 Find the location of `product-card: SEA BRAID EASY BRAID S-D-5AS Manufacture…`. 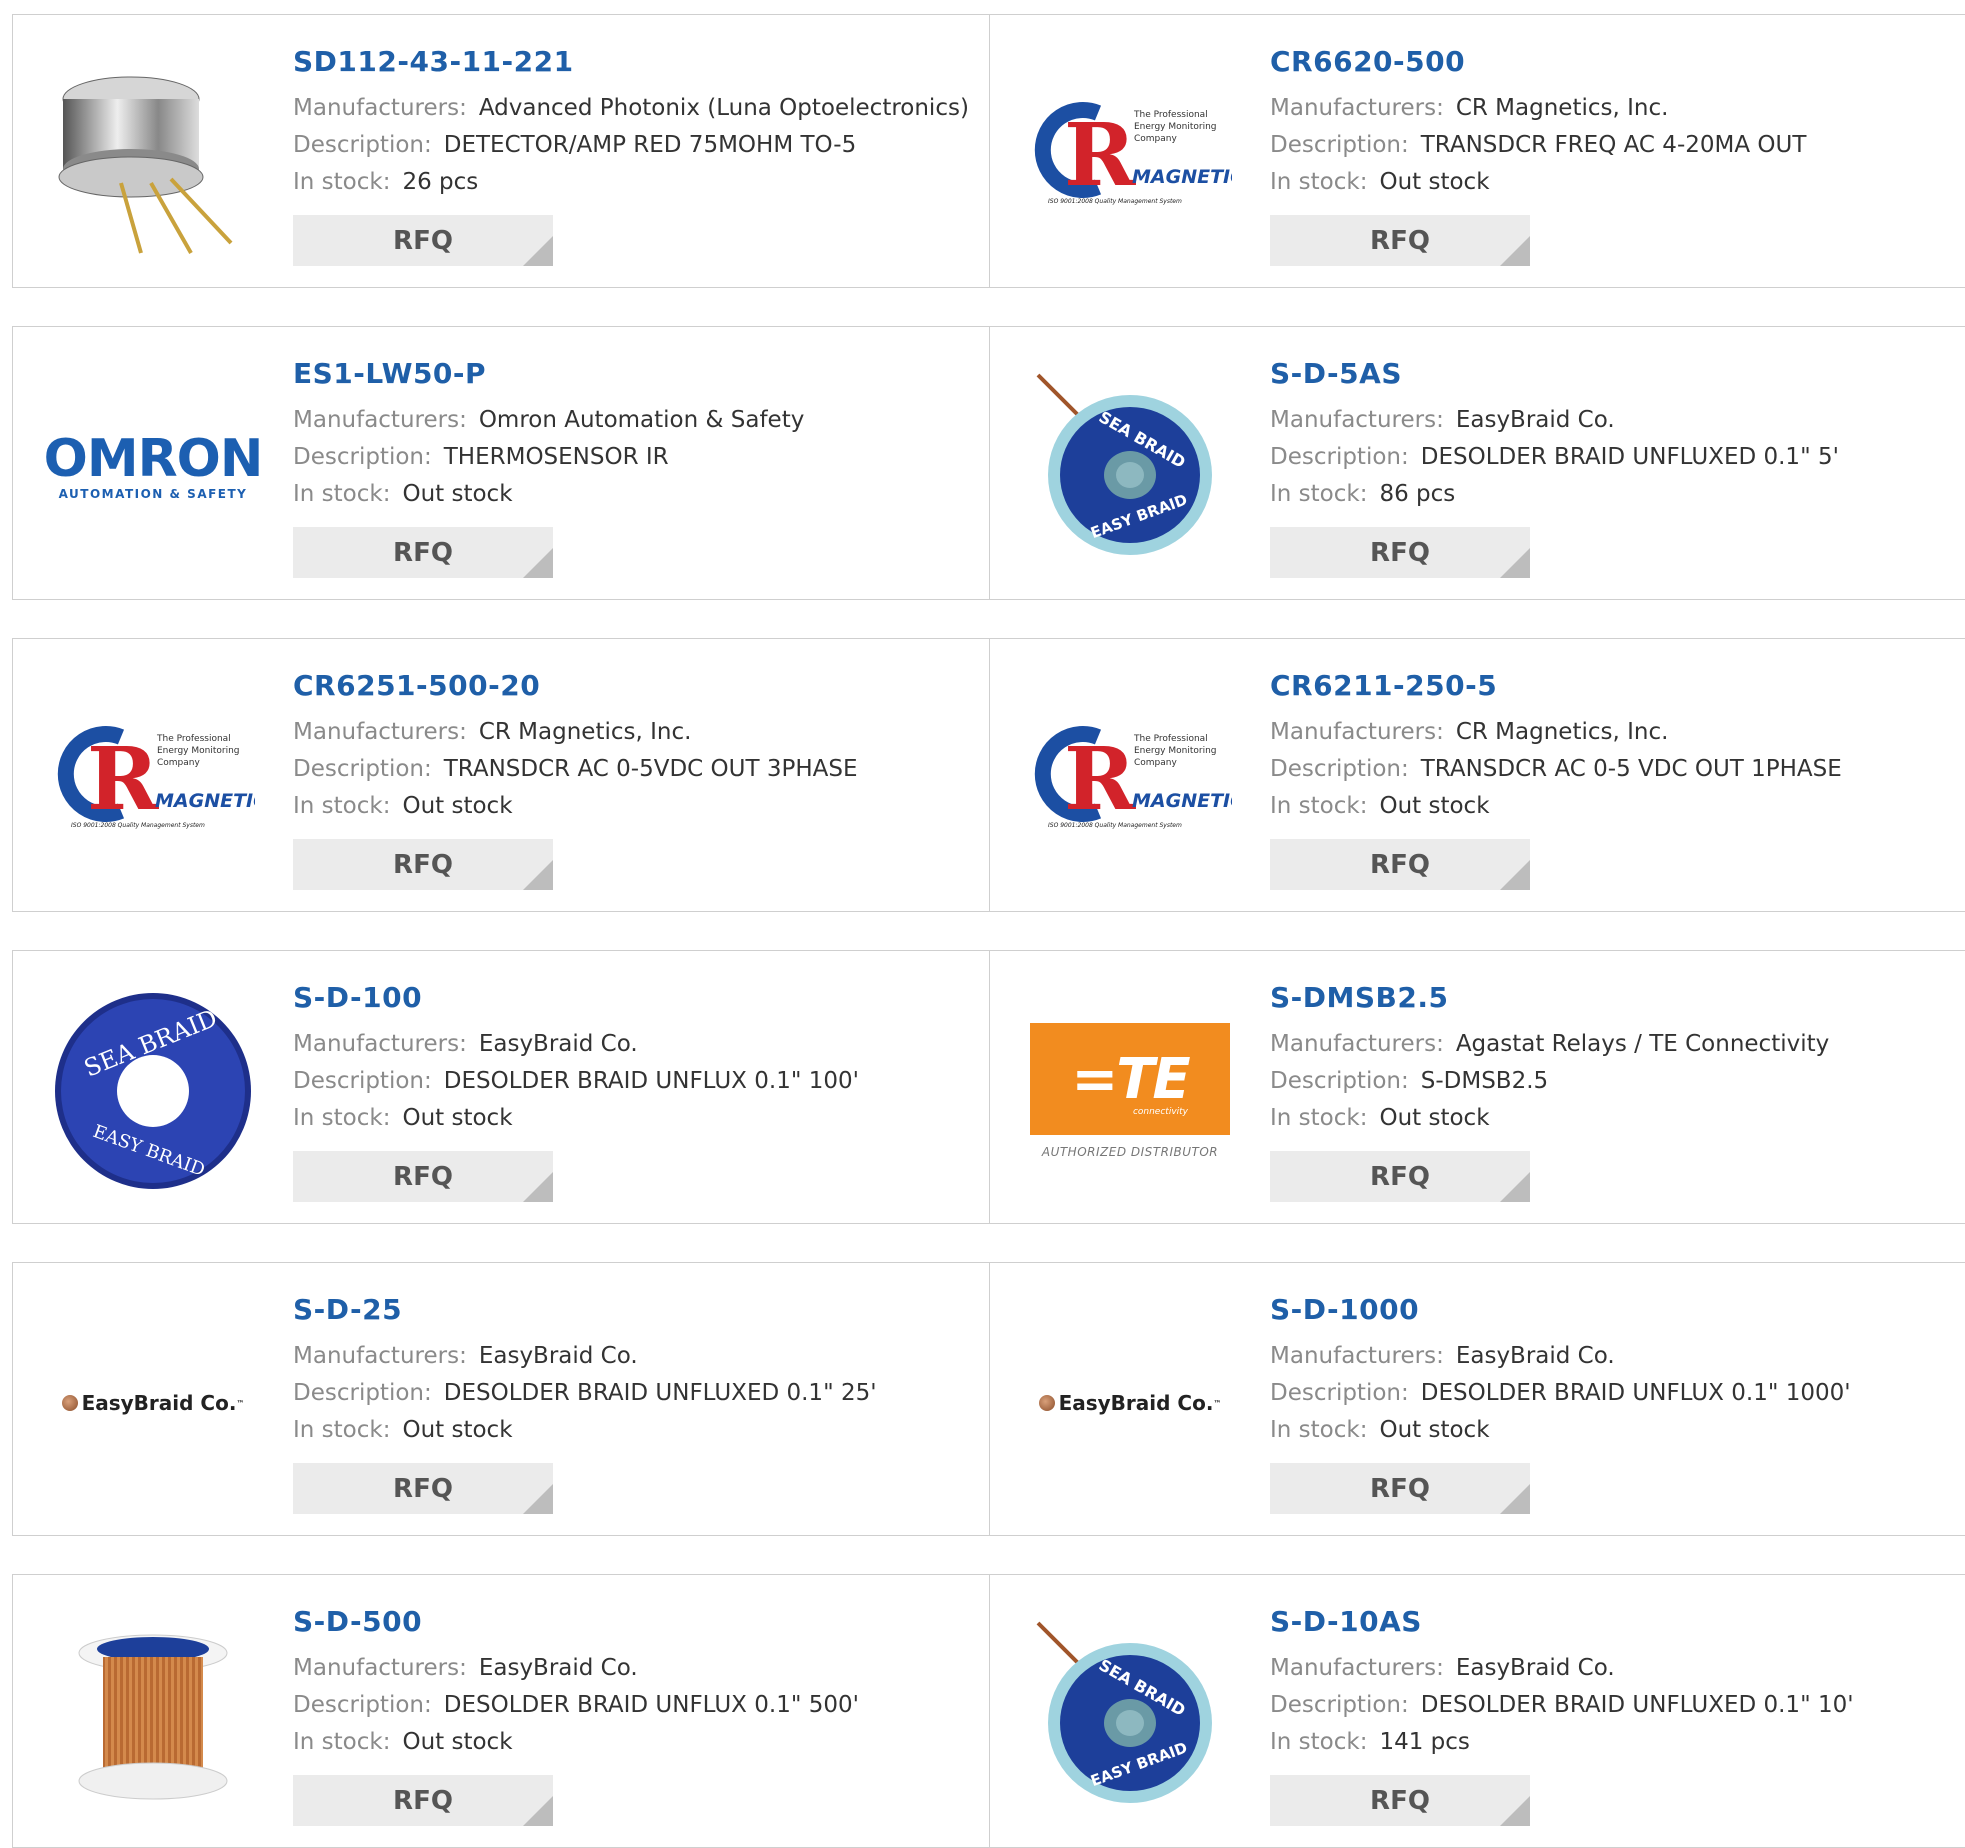

product-card: SEA BRAID EASY BRAID S-D-5AS Manufacture… is located at coordinates (1477, 463).